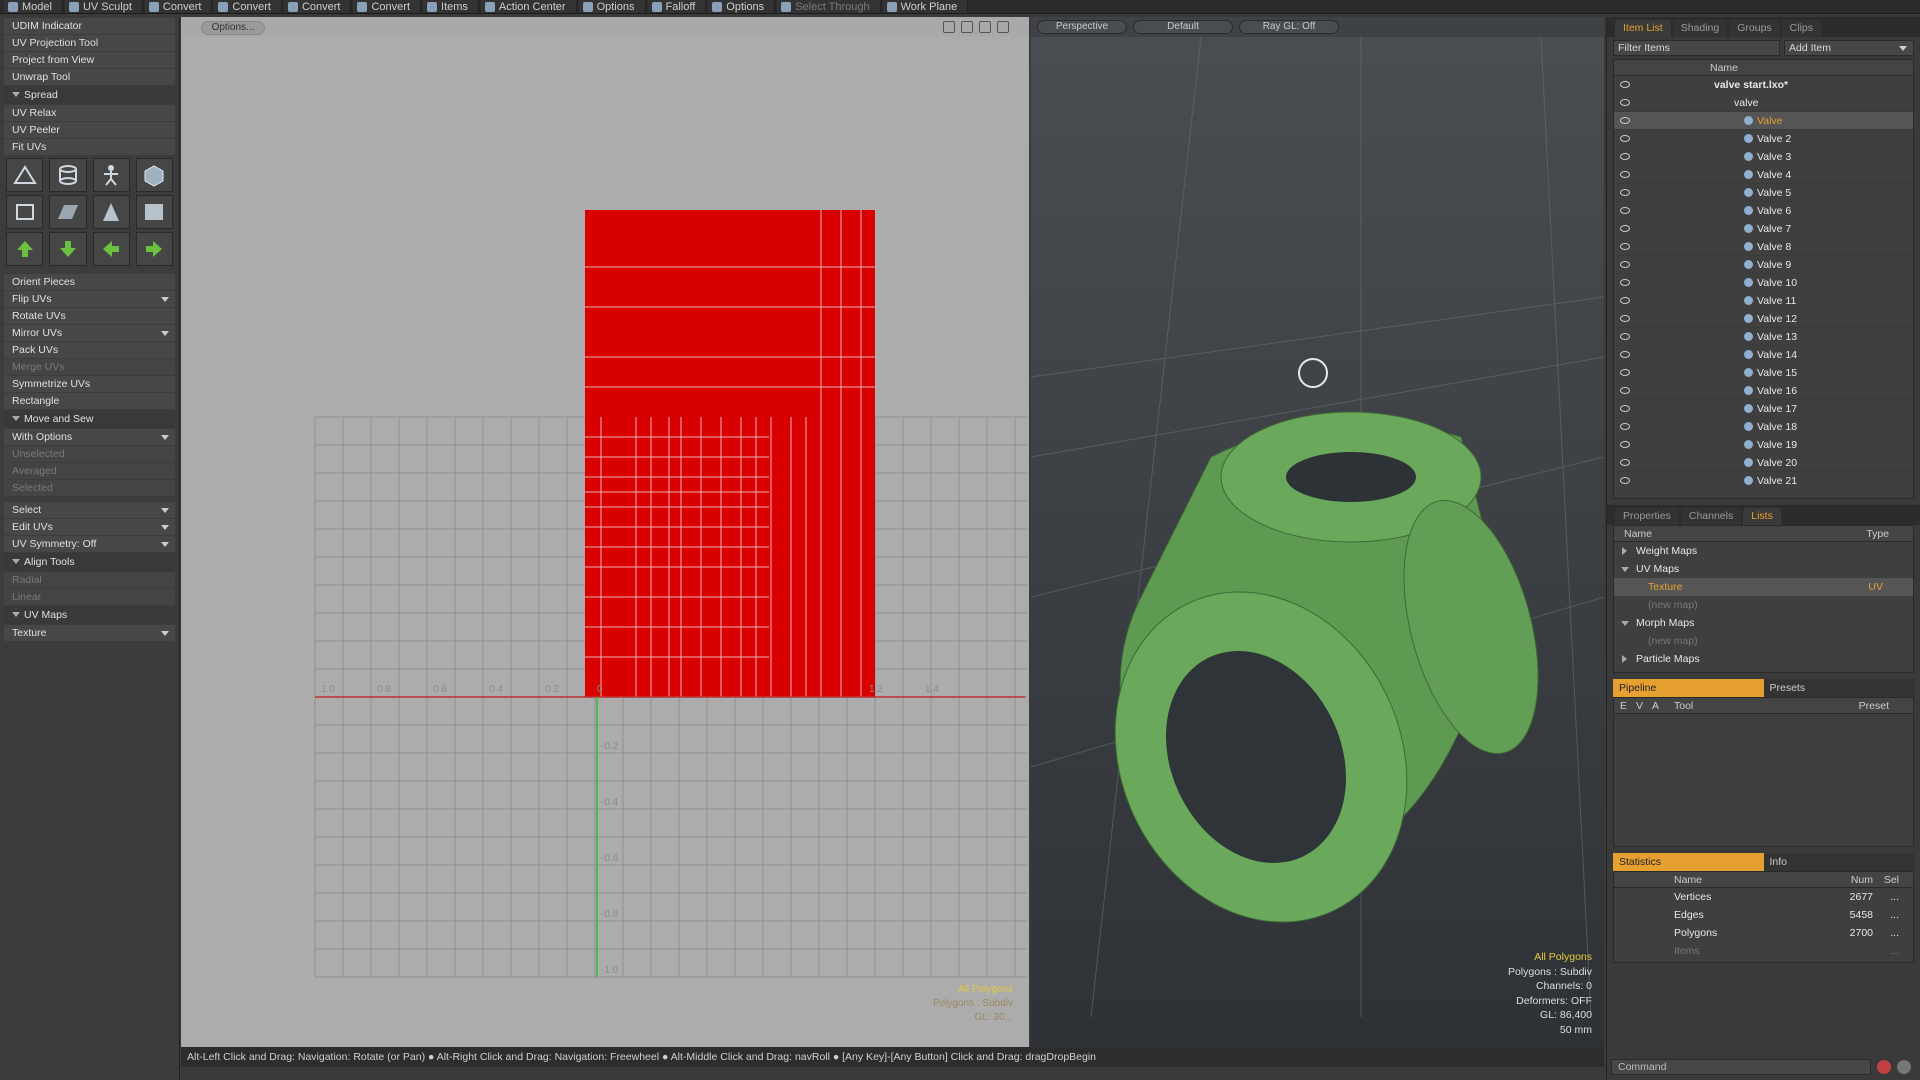 This screenshot has width=1920, height=1080. What do you see at coordinates (89, 615) in the screenshot?
I see `uv-maps-section: UV Maps` at bounding box center [89, 615].